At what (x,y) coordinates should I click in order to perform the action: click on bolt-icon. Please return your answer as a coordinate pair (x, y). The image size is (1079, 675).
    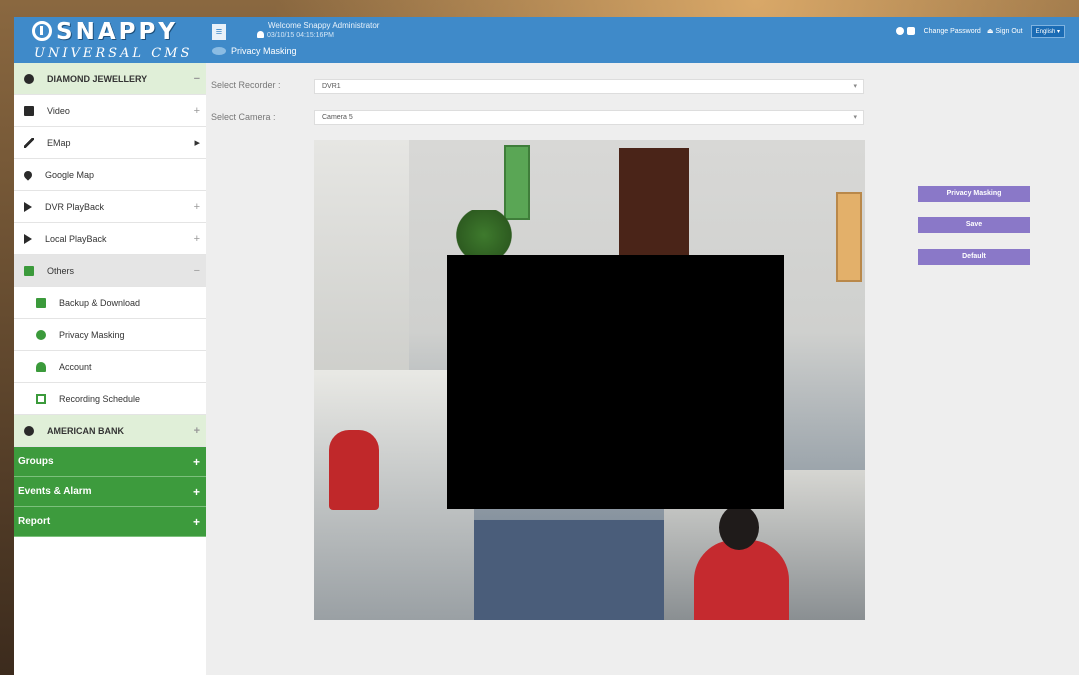
    Looking at the image, I should click on (29, 142).